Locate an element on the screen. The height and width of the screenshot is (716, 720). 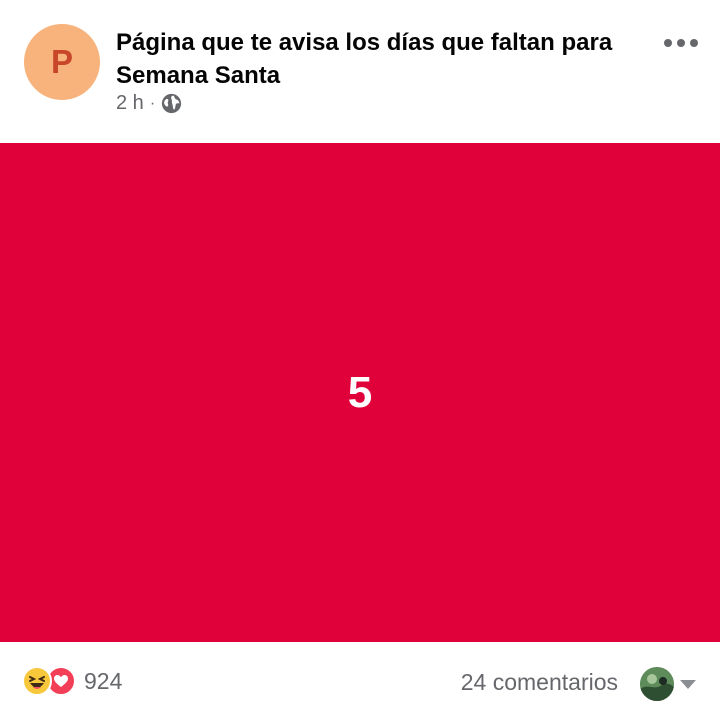
countdown-number: 5 is located at coordinates (360, 392).